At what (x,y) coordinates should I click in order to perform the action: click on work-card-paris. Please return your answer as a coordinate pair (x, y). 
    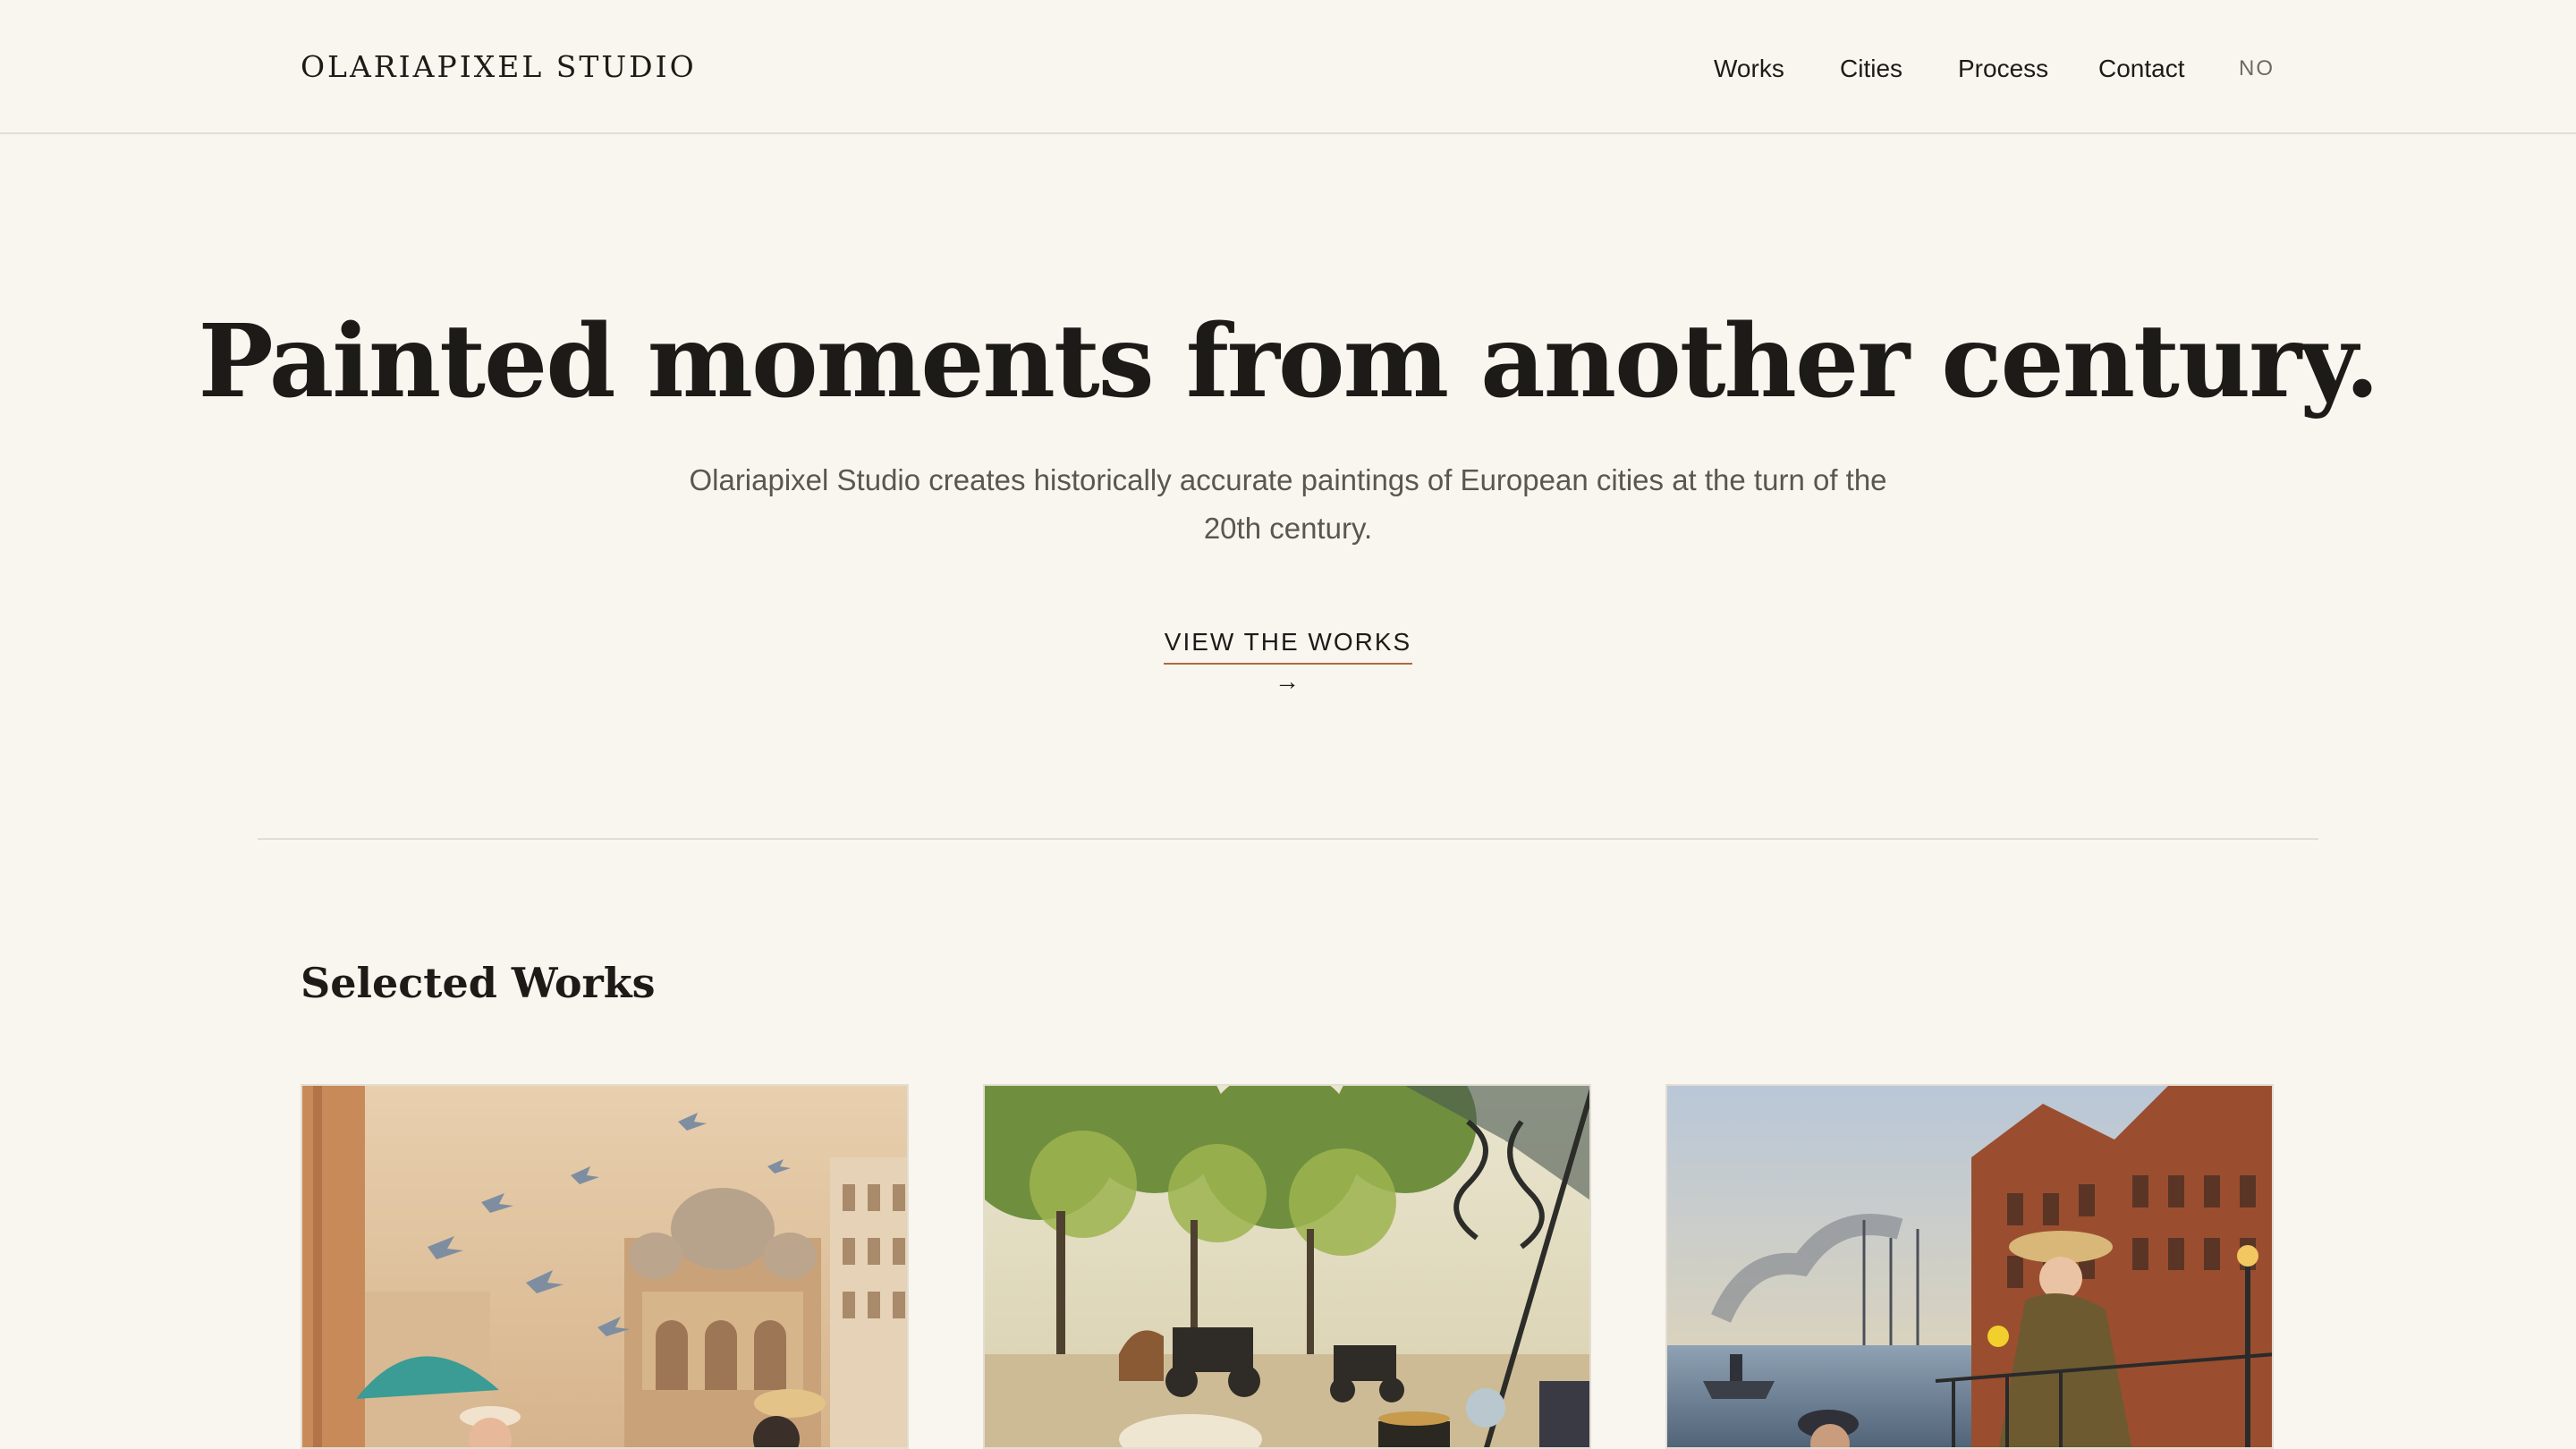
    Looking at the image, I should click on (1287, 1266).